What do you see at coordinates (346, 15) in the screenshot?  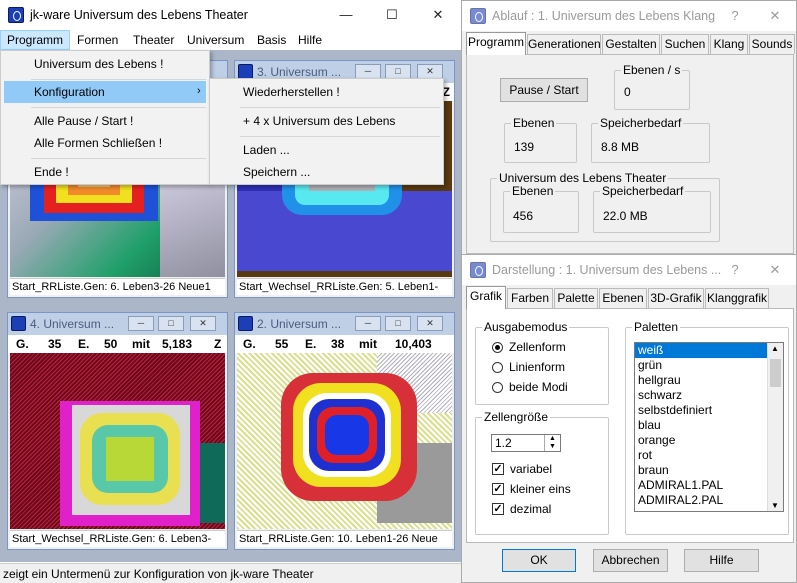 I see `minimize-icon: —` at bounding box center [346, 15].